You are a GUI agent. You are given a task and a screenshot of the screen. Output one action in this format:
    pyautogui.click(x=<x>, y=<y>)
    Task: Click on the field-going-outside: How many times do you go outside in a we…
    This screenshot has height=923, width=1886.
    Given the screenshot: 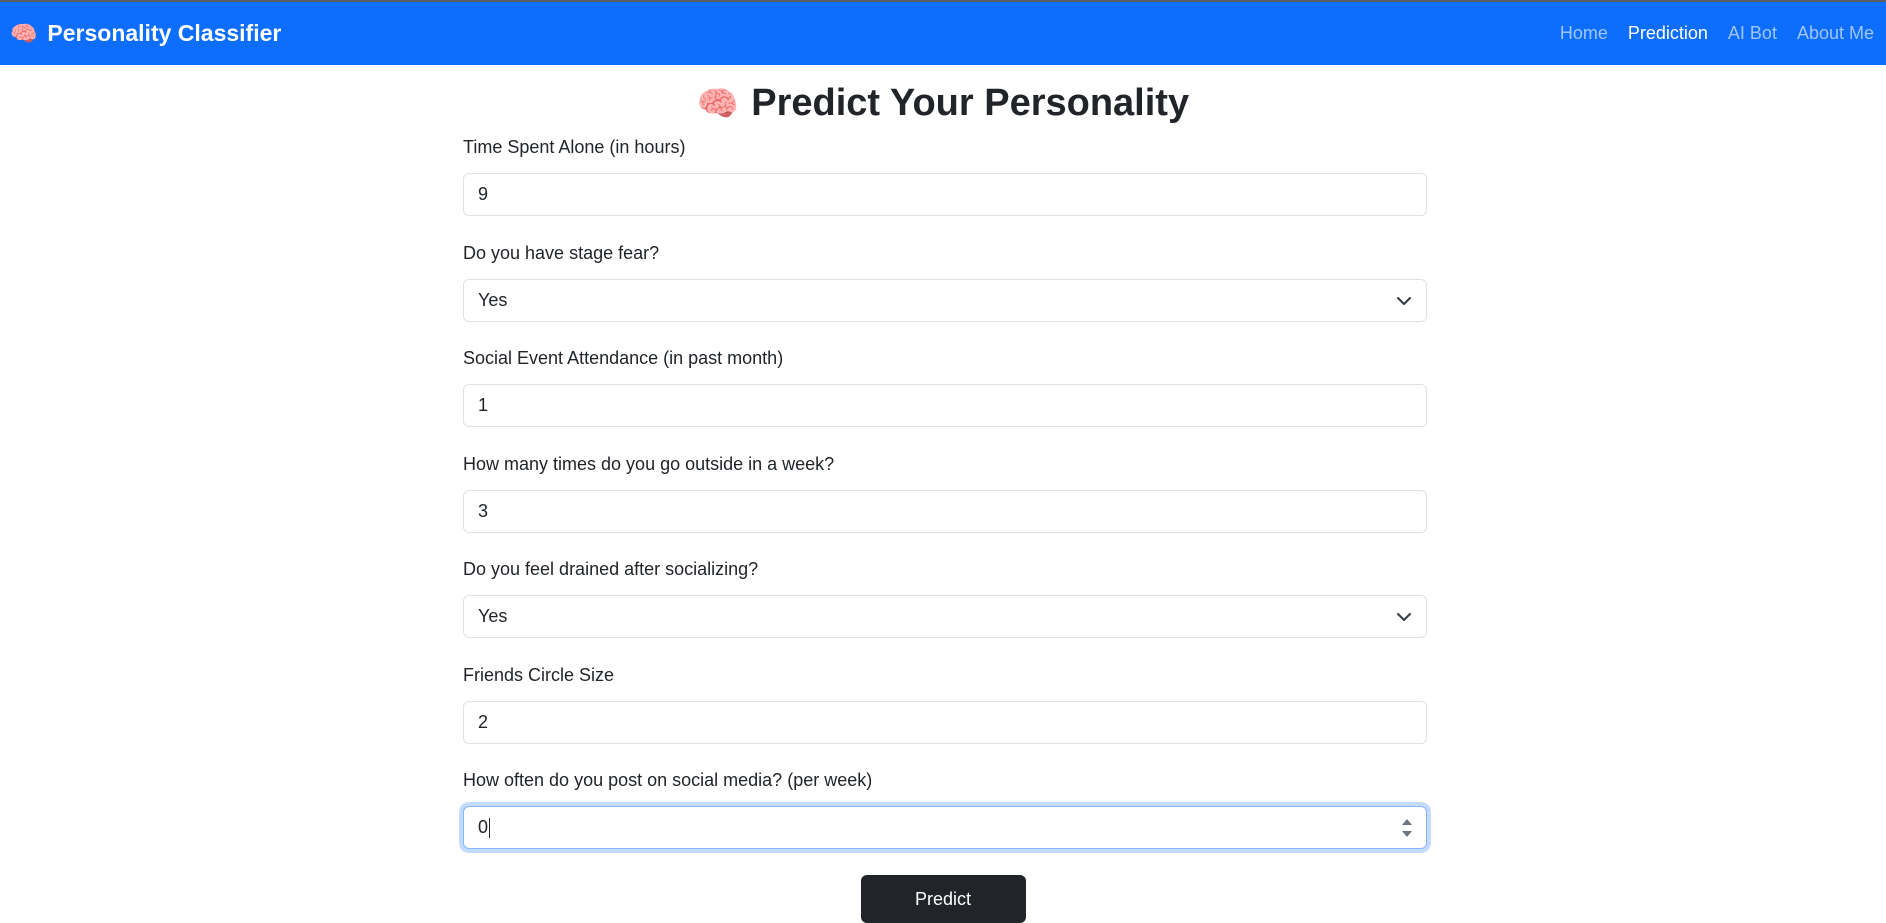 What is the action you would take?
    pyautogui.click(x=945, y=505)
    